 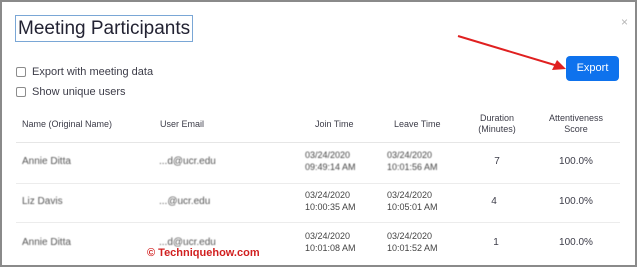 What do you see at coordinates (330, 248) in the screenshot?
I see `join-clock: 10:01:08 AM` at bounding box center [330, 248].